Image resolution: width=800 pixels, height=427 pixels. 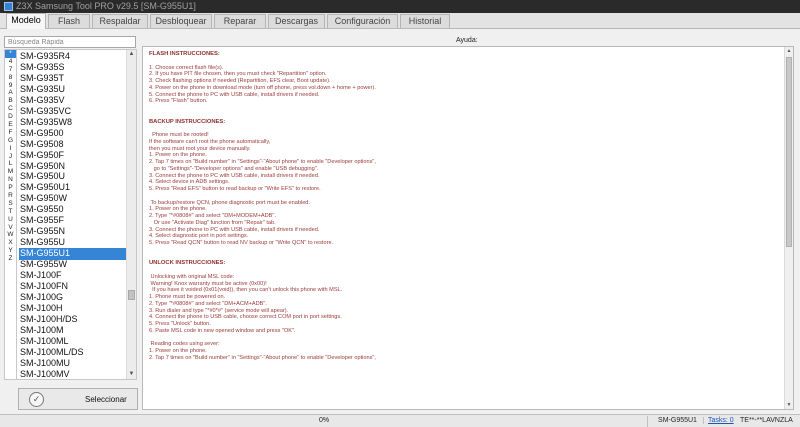 I want to click on alphabet-index: * 4 7 8 9 A B C D E F G I J L M N P R S T U V W X Y Z, so click(x=10, y=214).